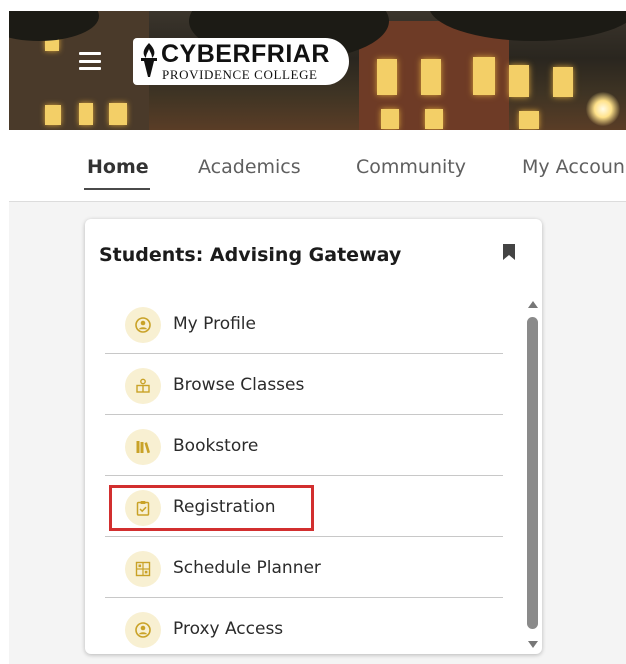 This screenshot has width=626, height=664. Describe the element at coordinates (239, 385) in the screenshot. I see `item-label: Browse Classes` at that location.